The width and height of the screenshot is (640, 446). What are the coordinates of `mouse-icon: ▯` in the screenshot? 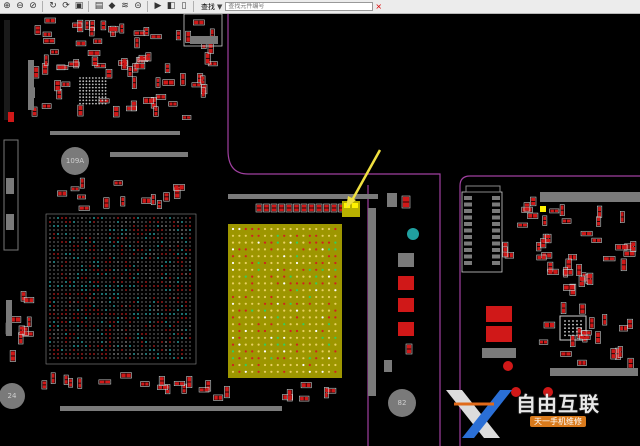 It's located at (184, 6).